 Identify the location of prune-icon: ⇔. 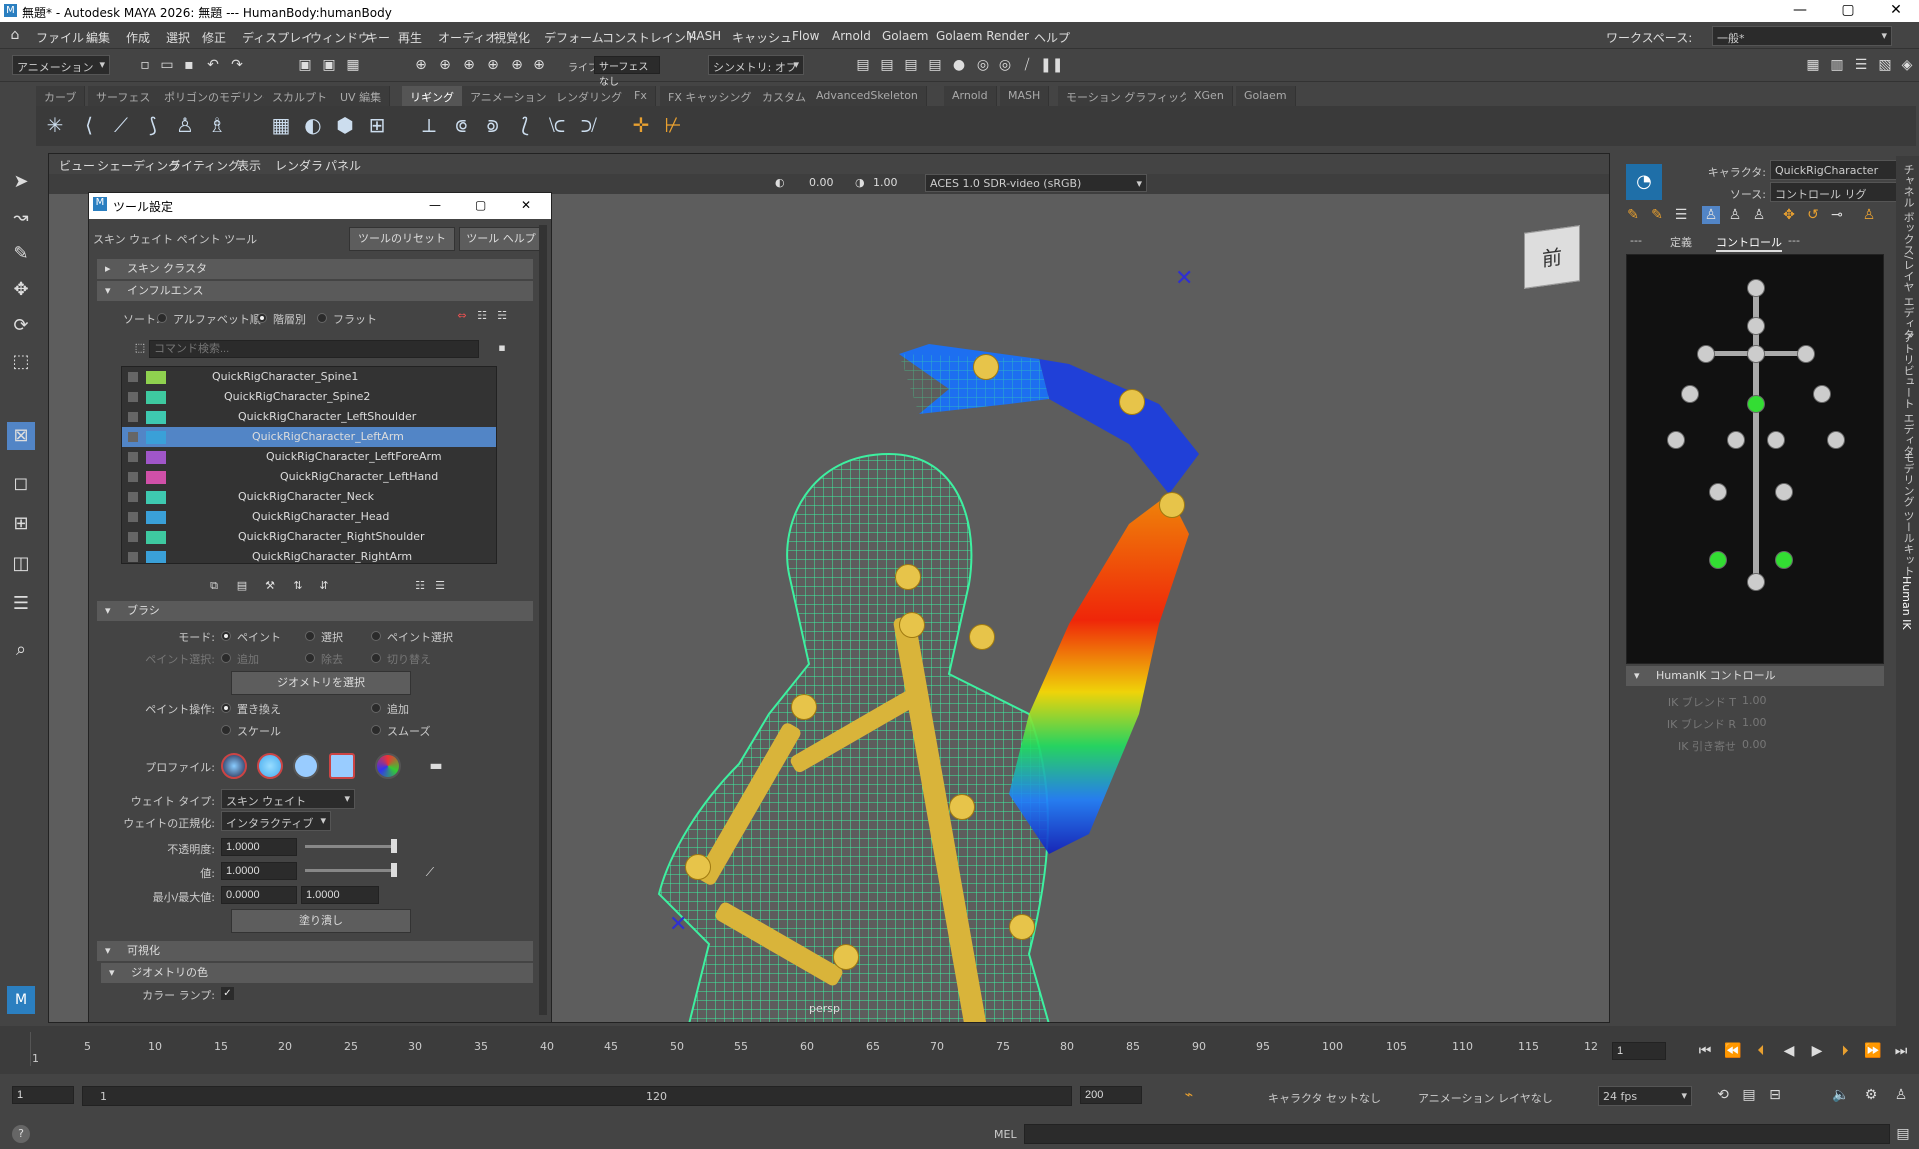
(462, 316).